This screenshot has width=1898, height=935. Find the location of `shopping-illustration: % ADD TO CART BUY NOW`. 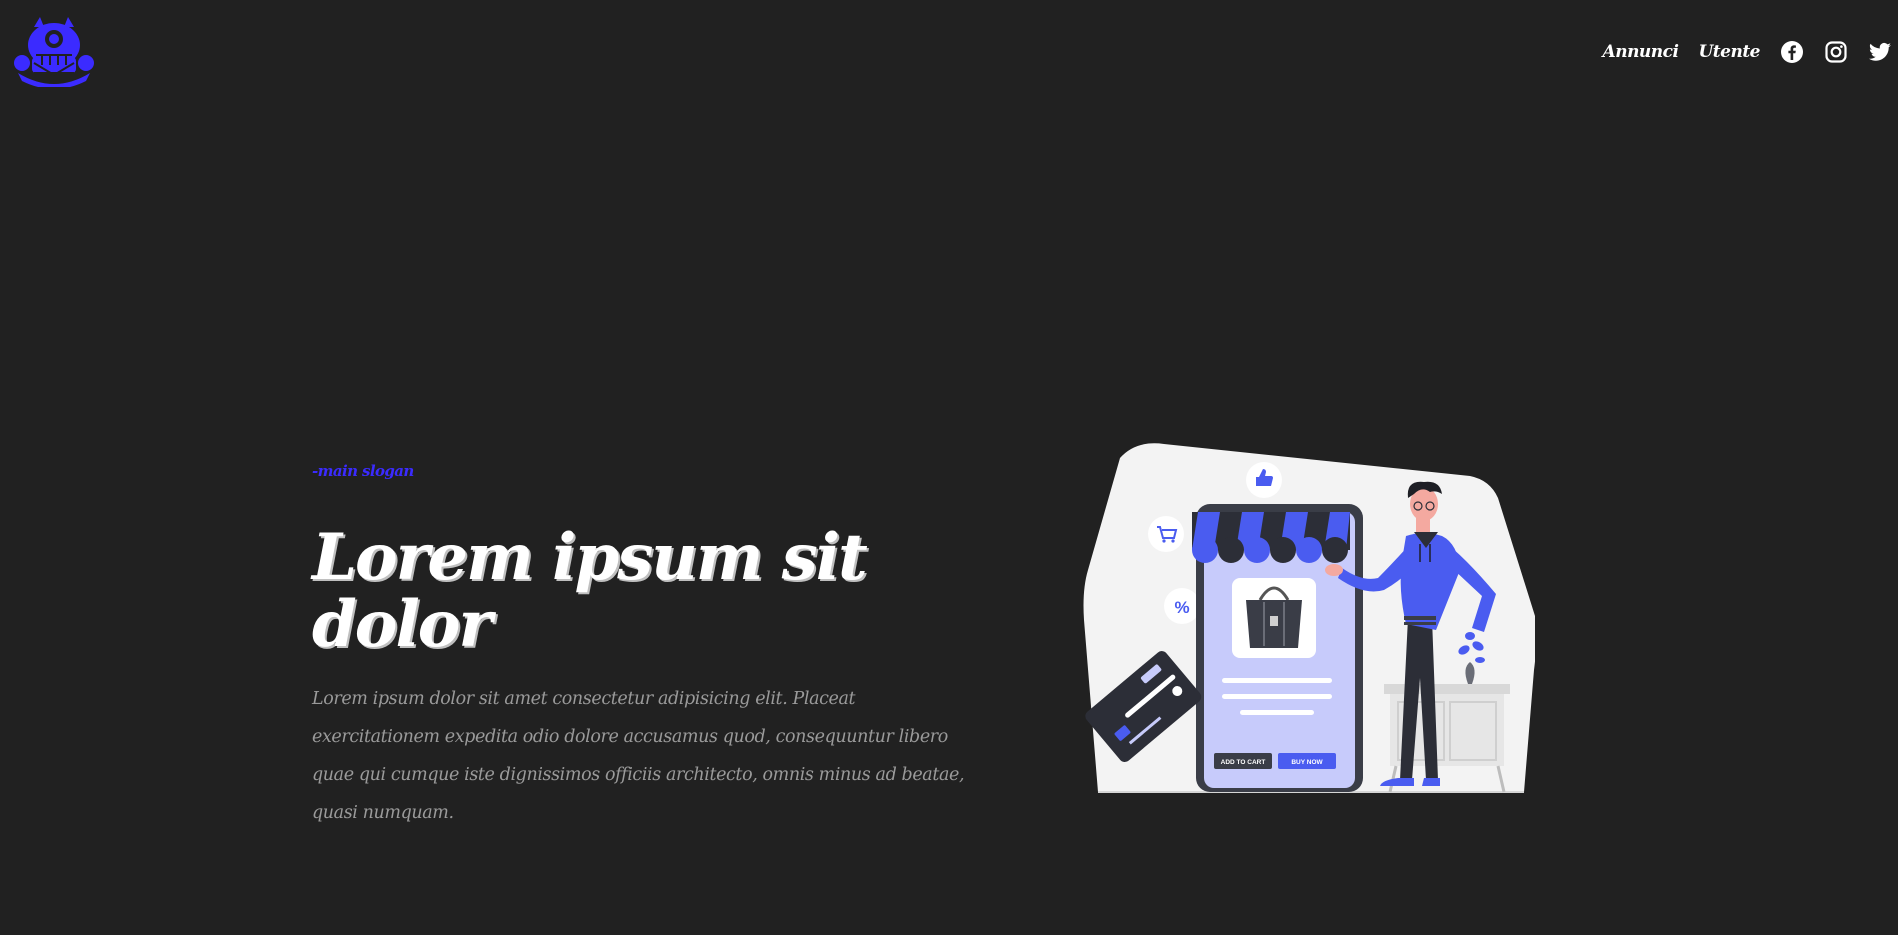

shopping-illustration: % ADD TO CART BUY NOW is located at coordinates (1308, 617).